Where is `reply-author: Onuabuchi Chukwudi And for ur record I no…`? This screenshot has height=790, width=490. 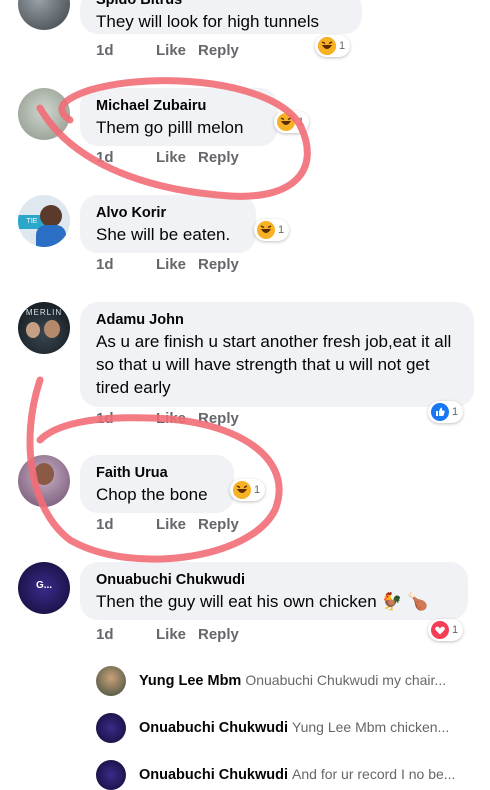 reply-author: Onuabuchi Chukwudi And for ur record I no… is located at coordinates (297, 774).